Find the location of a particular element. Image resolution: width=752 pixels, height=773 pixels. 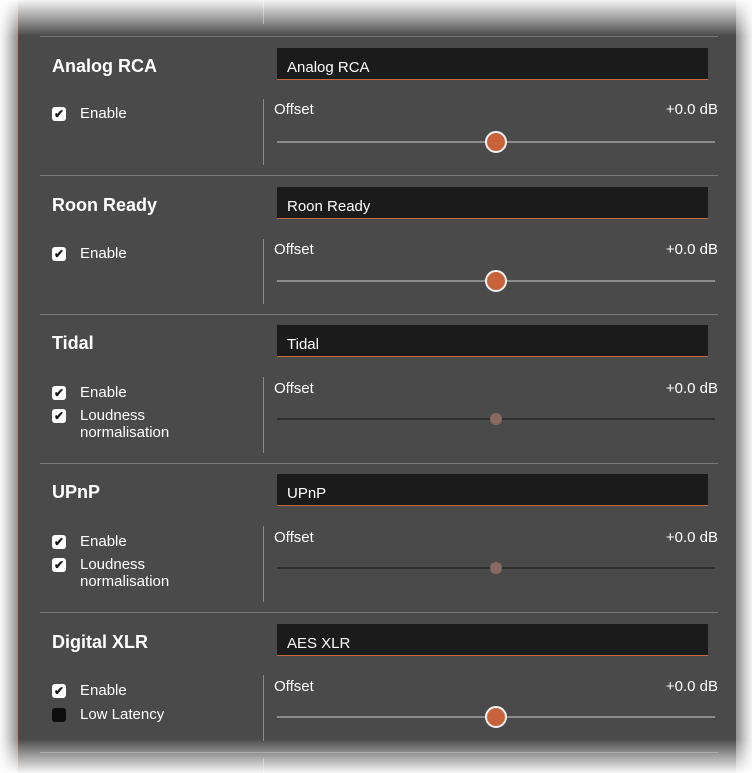

section-title: Digital XLR is located at coordinates (100, 642).